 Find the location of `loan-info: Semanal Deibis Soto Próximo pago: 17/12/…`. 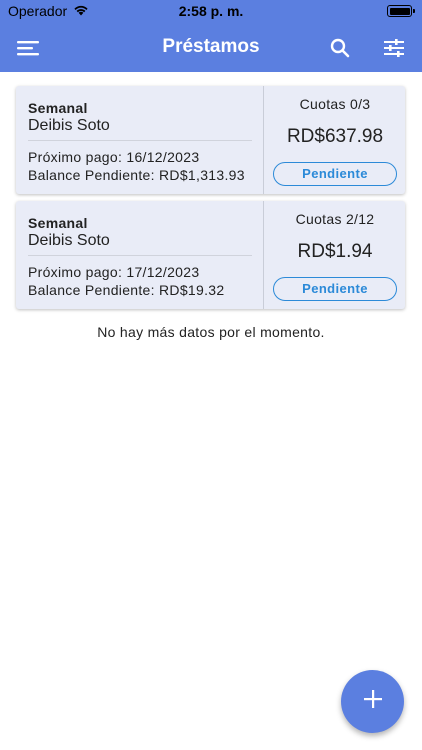

loan-info: Semanal Deibis Soto Próximo pago: 17/12/… is located at coordinates (140, 255).